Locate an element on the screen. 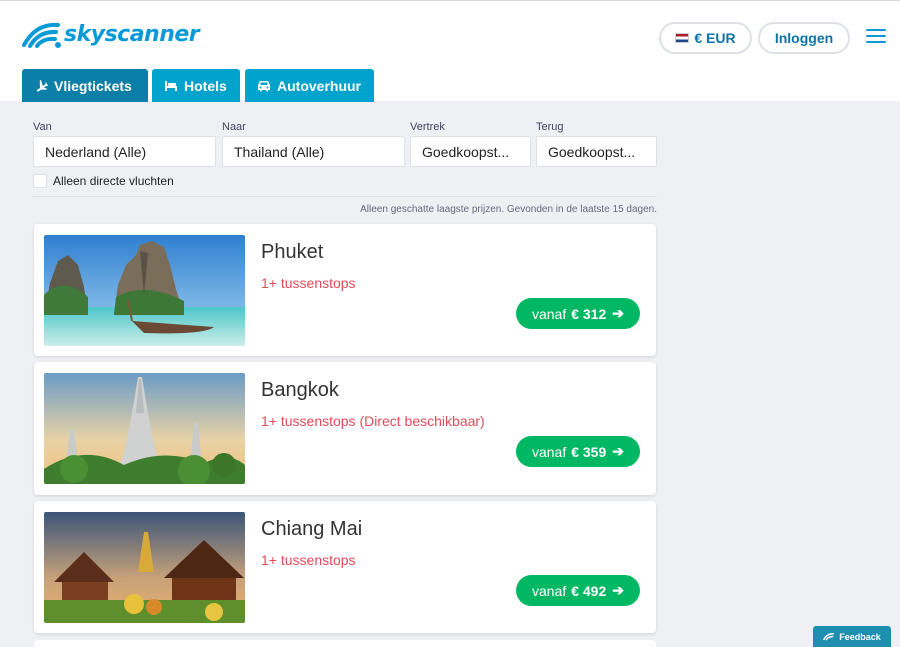 This screenshot has height=647, width=900. login-button: Inloggen is located at coordinates (804, 38).